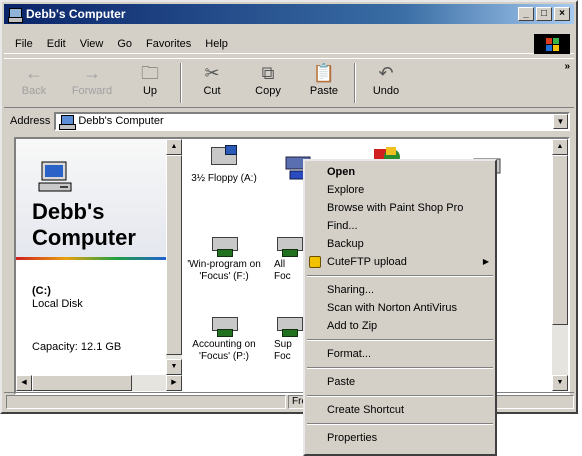 The image size is (582, 456). I want to click on color-rule, so click(91, 258).